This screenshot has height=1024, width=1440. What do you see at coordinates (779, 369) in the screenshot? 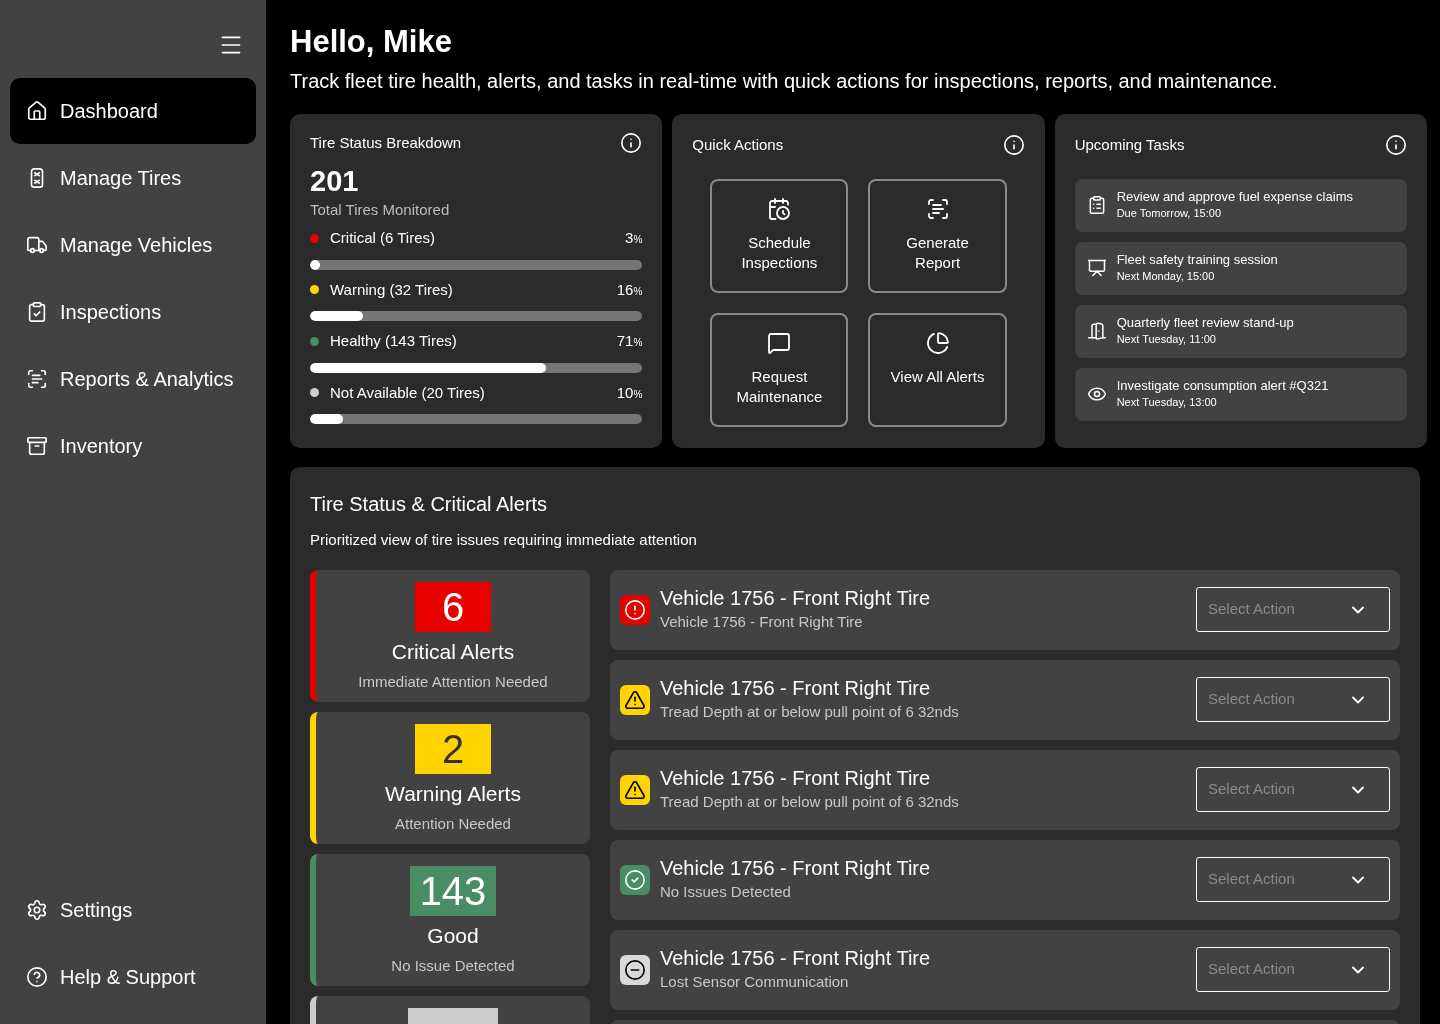
I see `quick-action-button: Request Maintenance` at bounding box center [779, 369].